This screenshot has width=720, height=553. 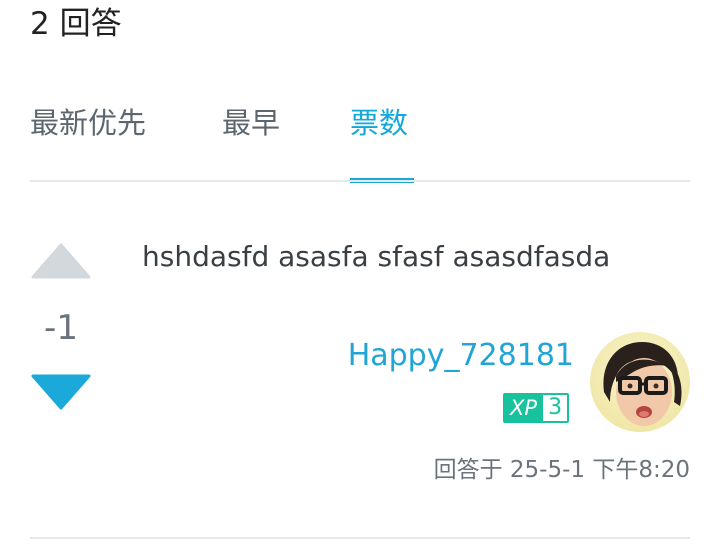 I want to click on tab-newest-first: 最新优先, so click(x=88, y=123).